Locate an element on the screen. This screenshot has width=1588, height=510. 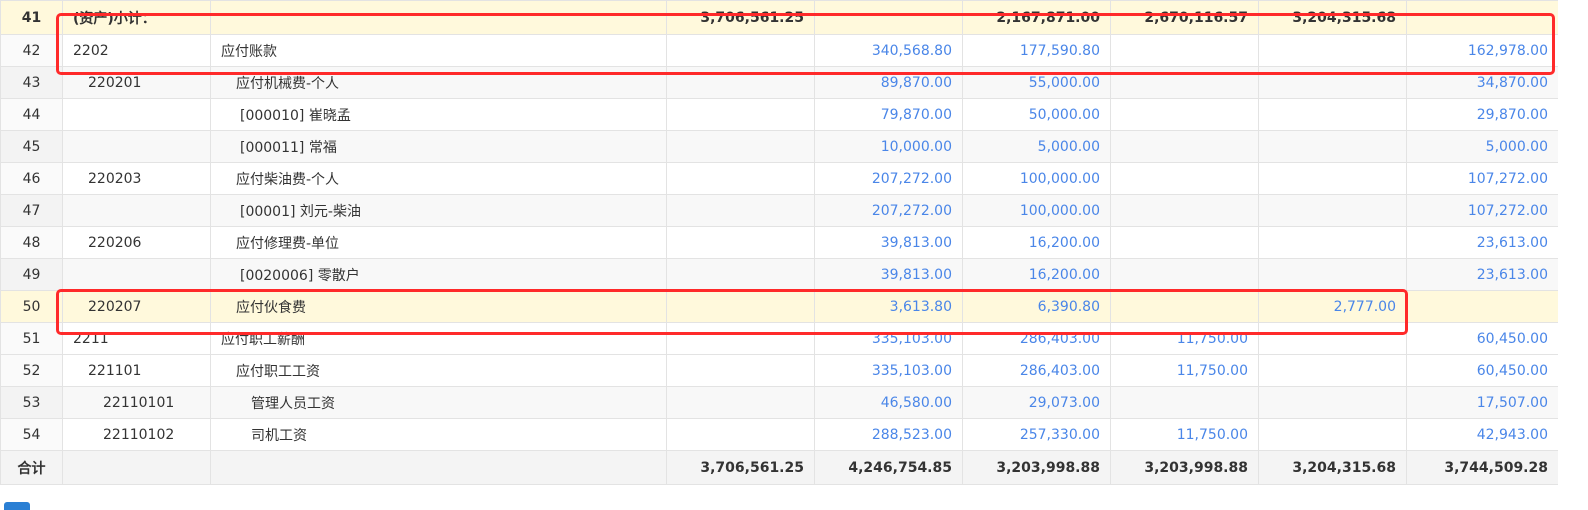
closing-debit-cell: 3,204,315.68 is located at coordinates (1332, 17).